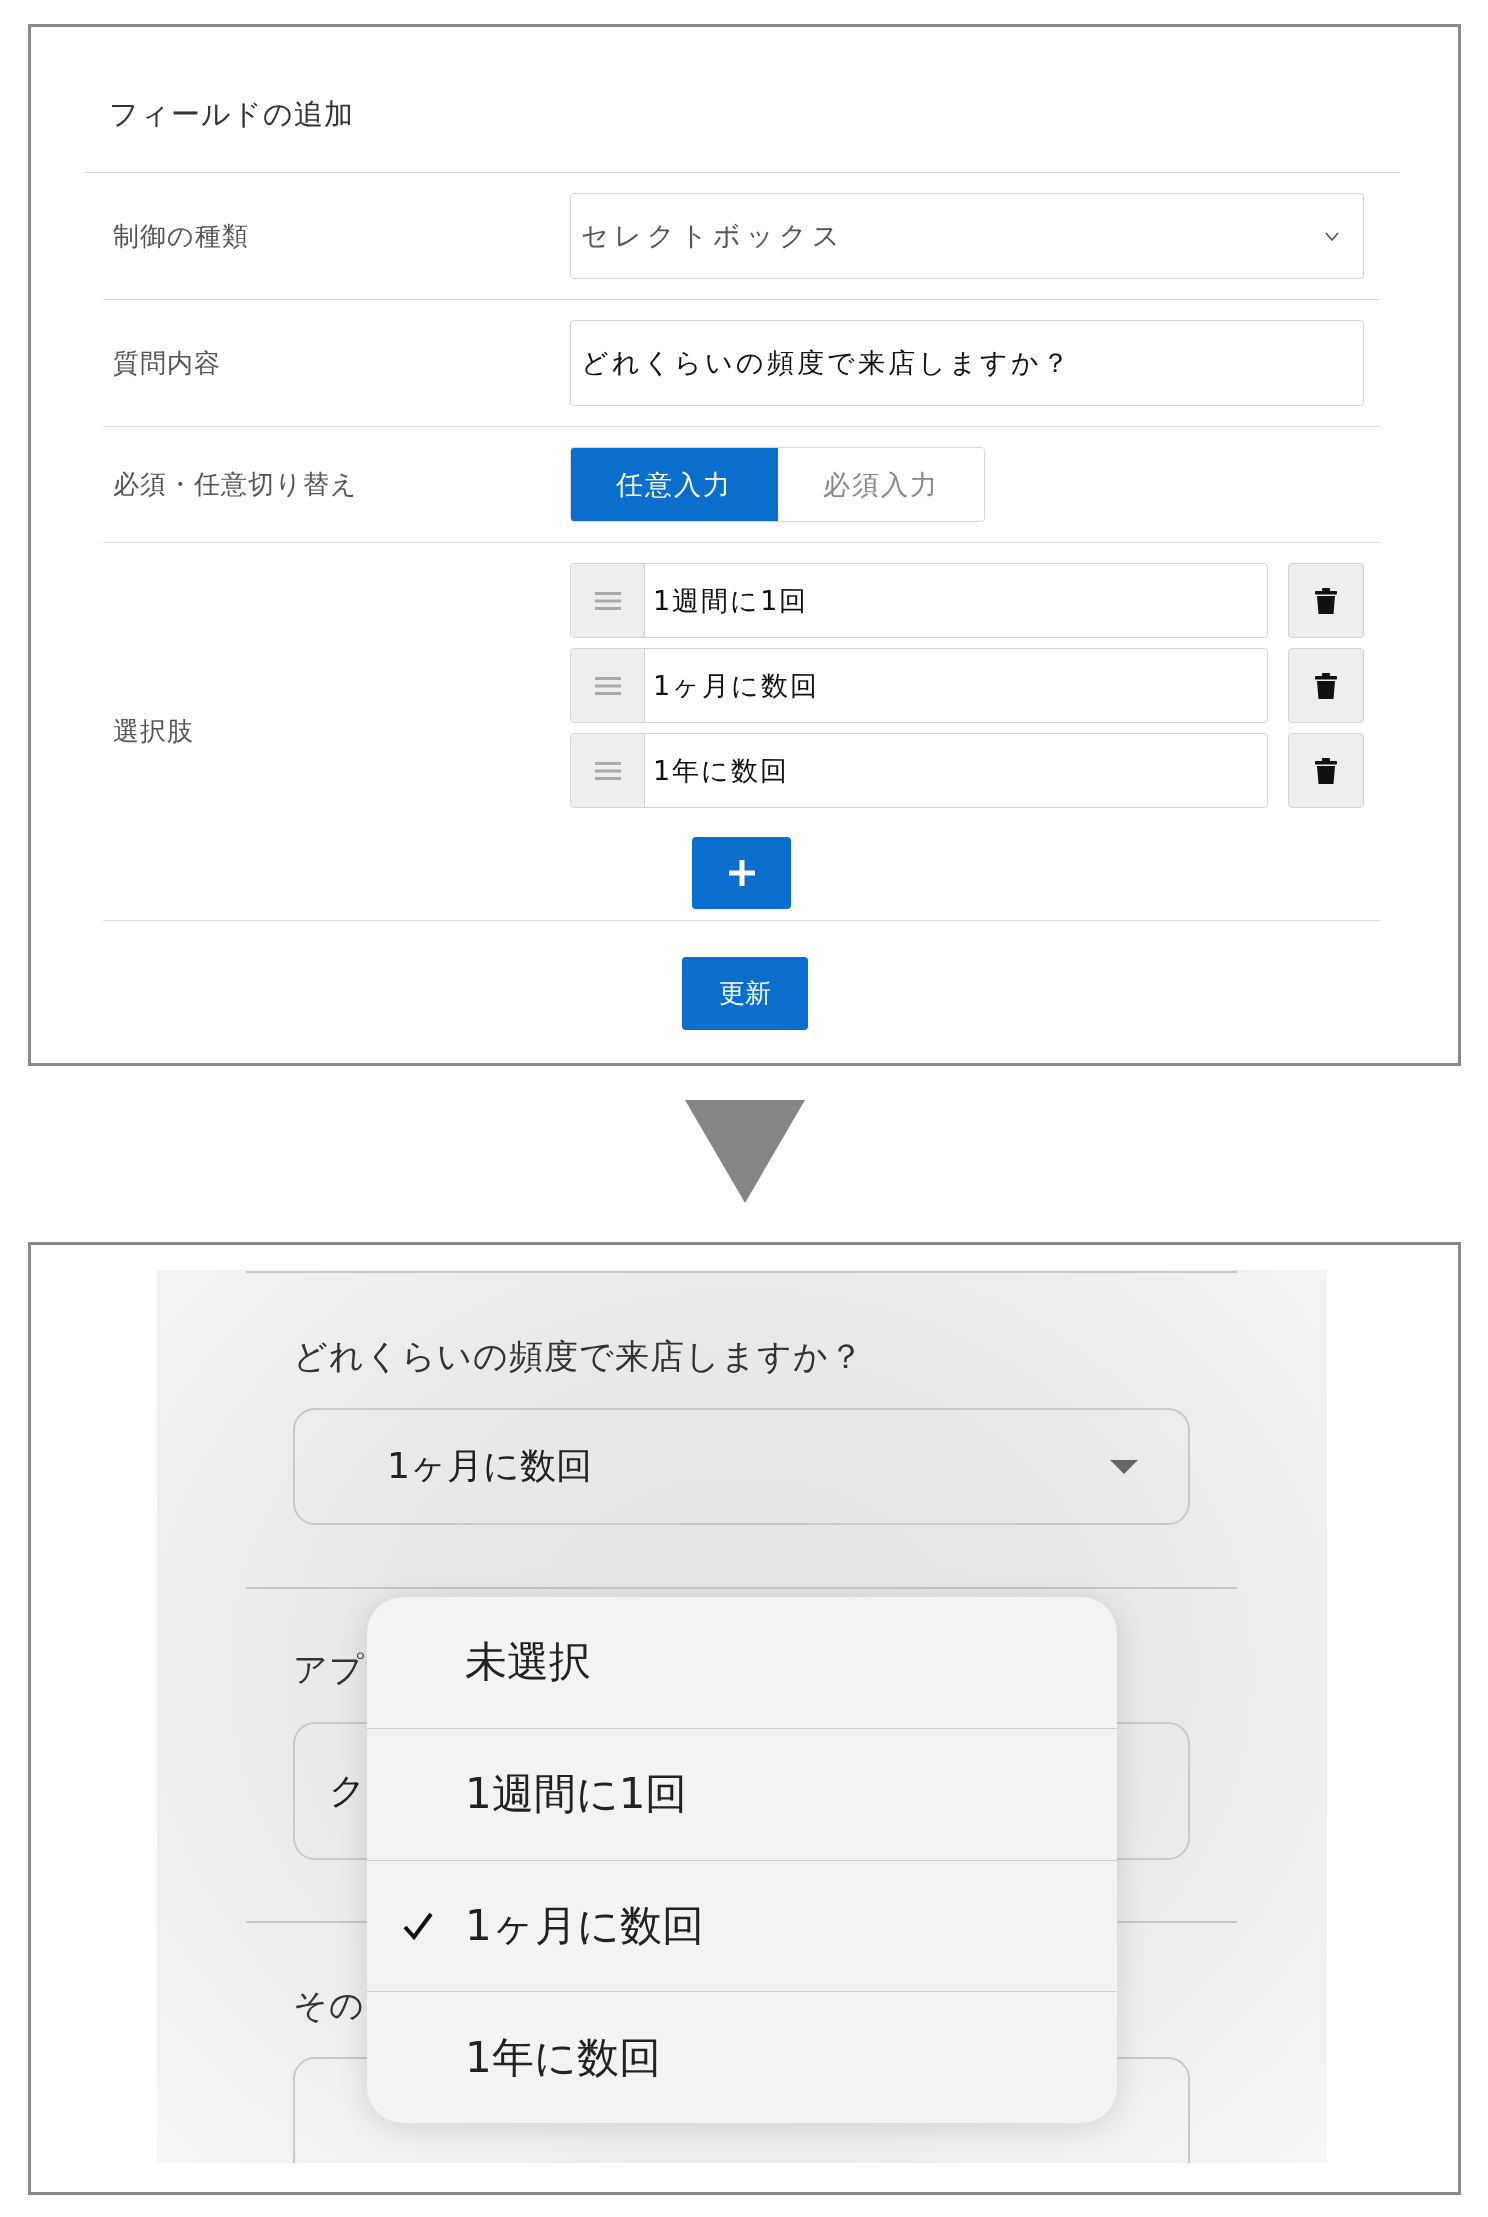 This screenshot has width=1488, height=2217. What do you see at coordinates (736, 685) in the screenshot?
I see `choice-value: 1ヶ月に数回` at bounding box center [736, 685].